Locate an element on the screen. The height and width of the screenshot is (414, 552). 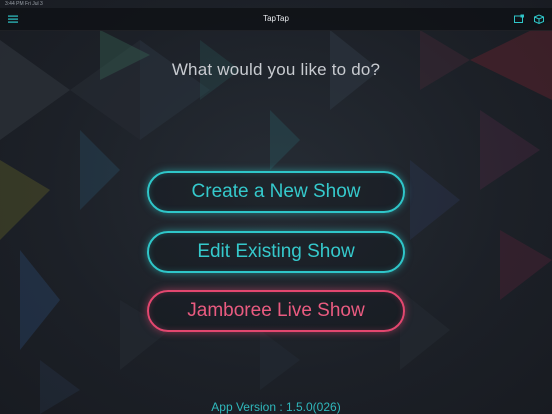
box-icon is located at coordinates (539, 19).